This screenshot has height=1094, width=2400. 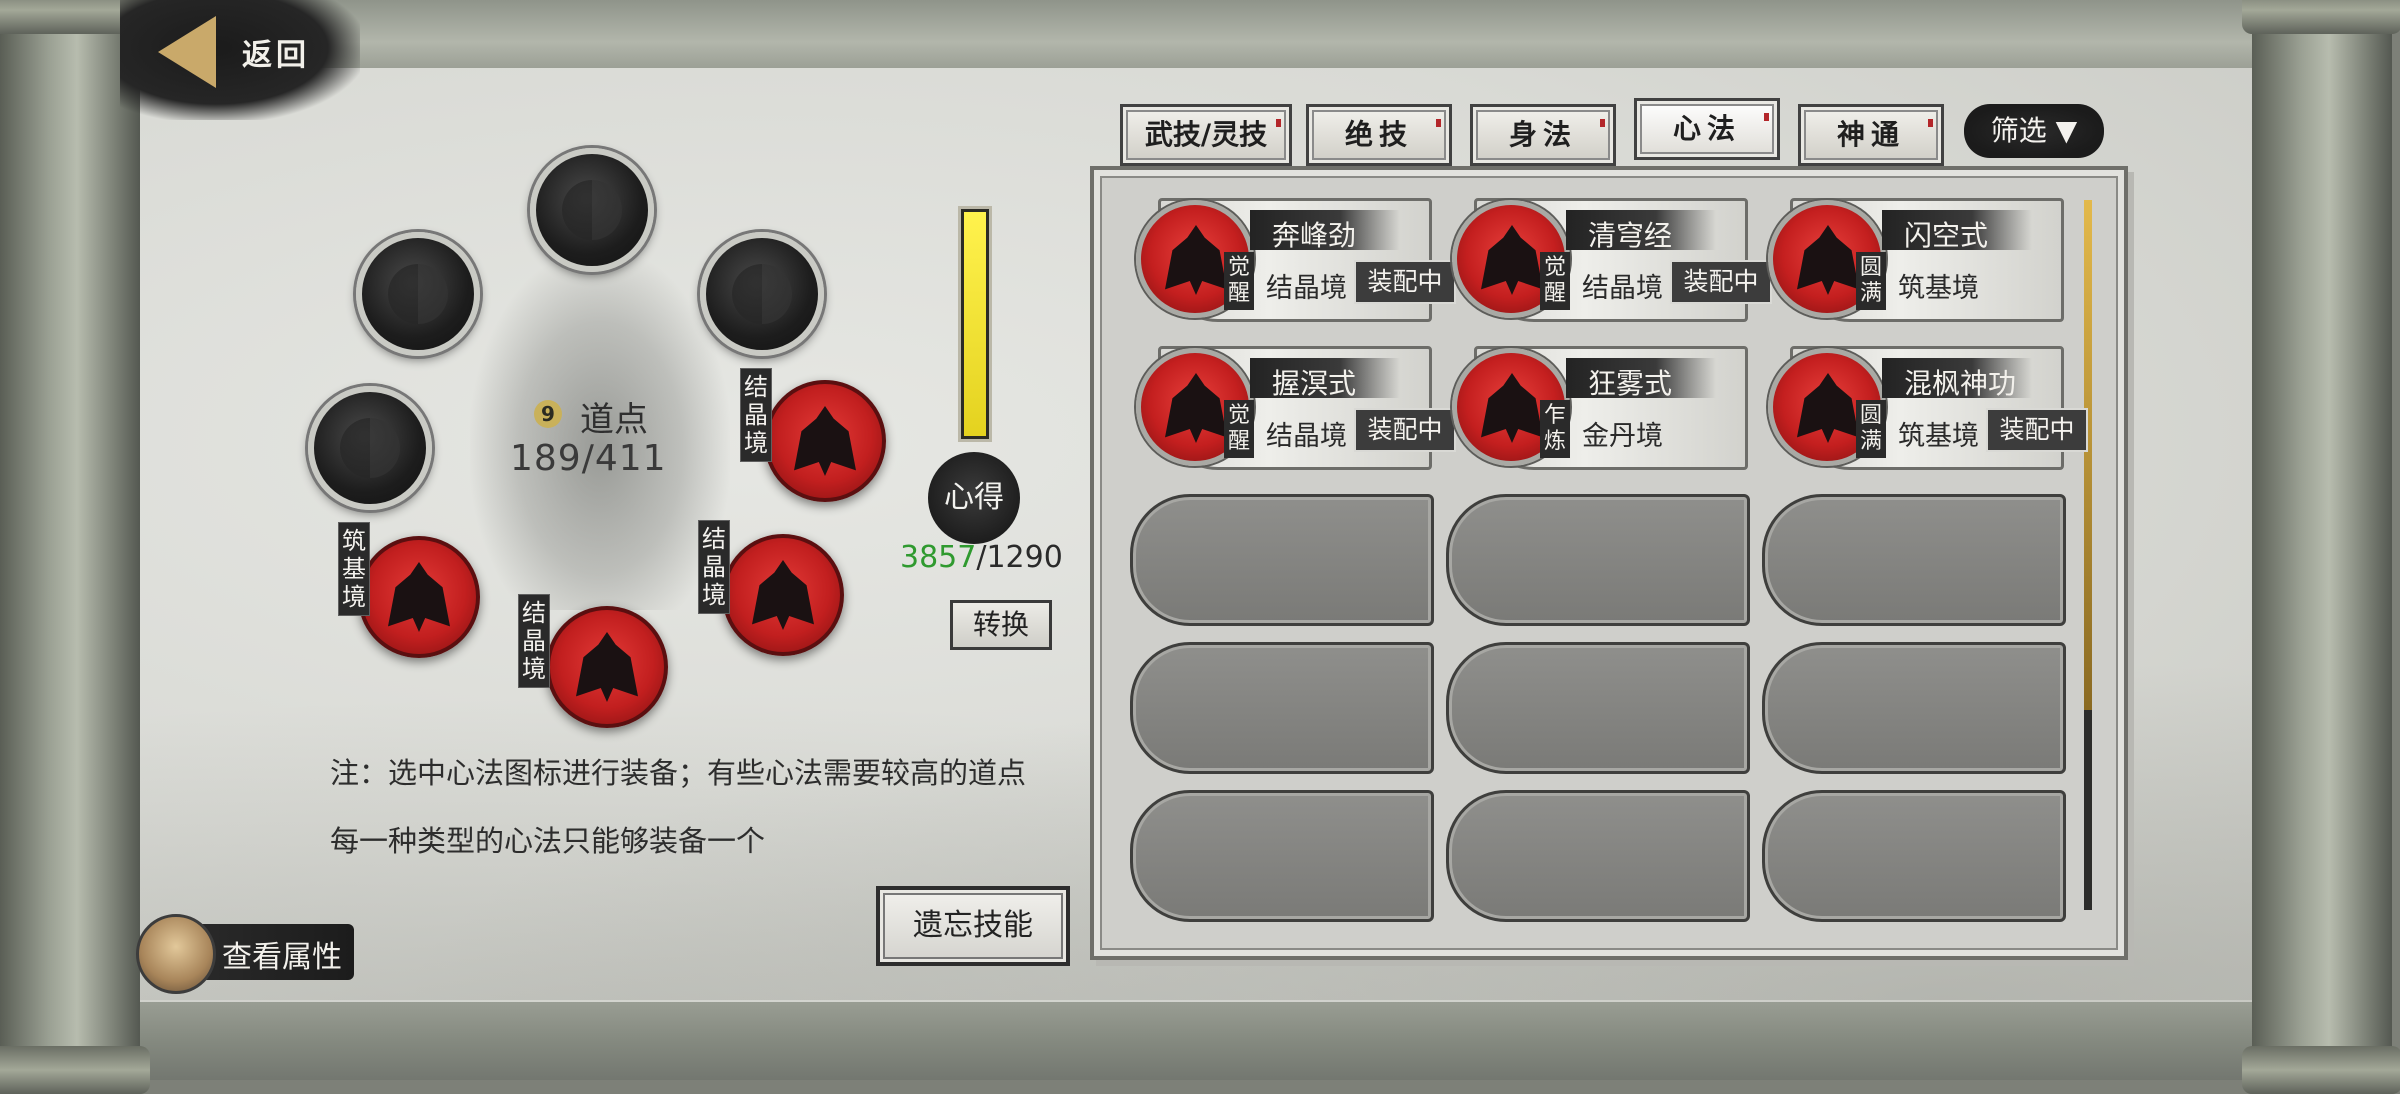 I want to click on slot-realm-text: 筑基境, so click(x=354, y=569).